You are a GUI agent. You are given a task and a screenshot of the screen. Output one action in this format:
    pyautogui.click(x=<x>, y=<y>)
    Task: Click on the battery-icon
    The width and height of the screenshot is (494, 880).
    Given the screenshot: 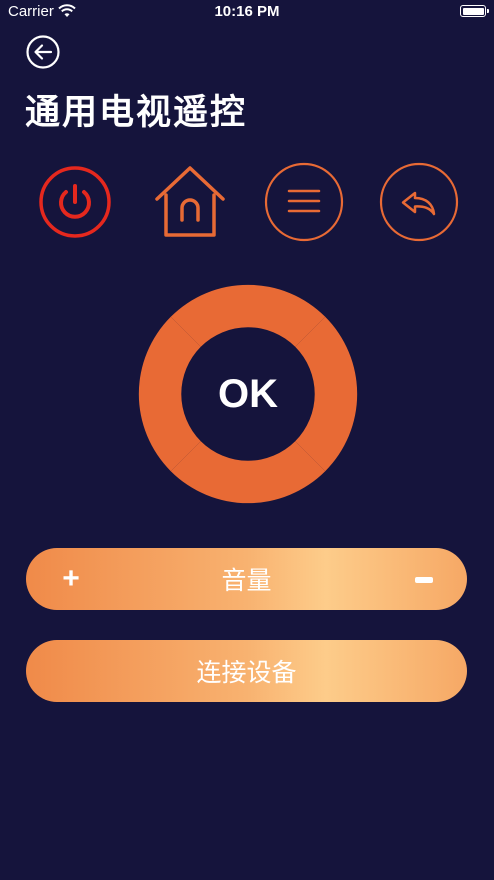 What is the action you would take?
    pyautogui.click(x=474, y=11)
    